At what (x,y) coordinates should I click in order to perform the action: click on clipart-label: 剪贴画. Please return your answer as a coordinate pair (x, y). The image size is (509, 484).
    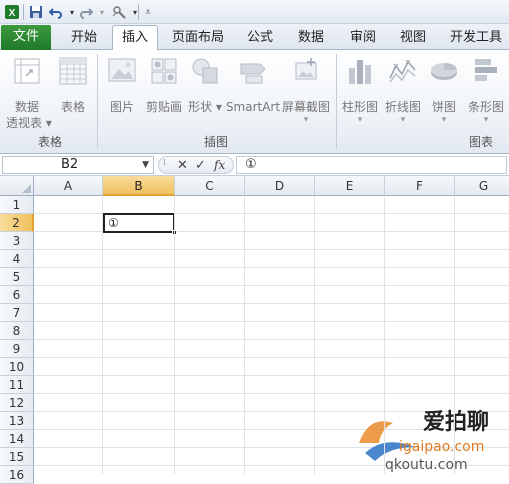
    Looking at the image, I should click on (163, 107).